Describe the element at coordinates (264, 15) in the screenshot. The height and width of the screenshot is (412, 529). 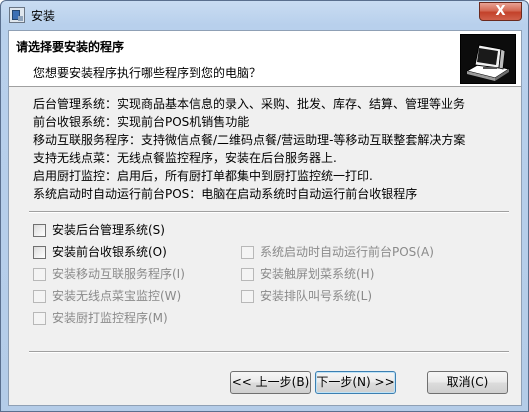
I see `title-bar: 安装 X` at that location.